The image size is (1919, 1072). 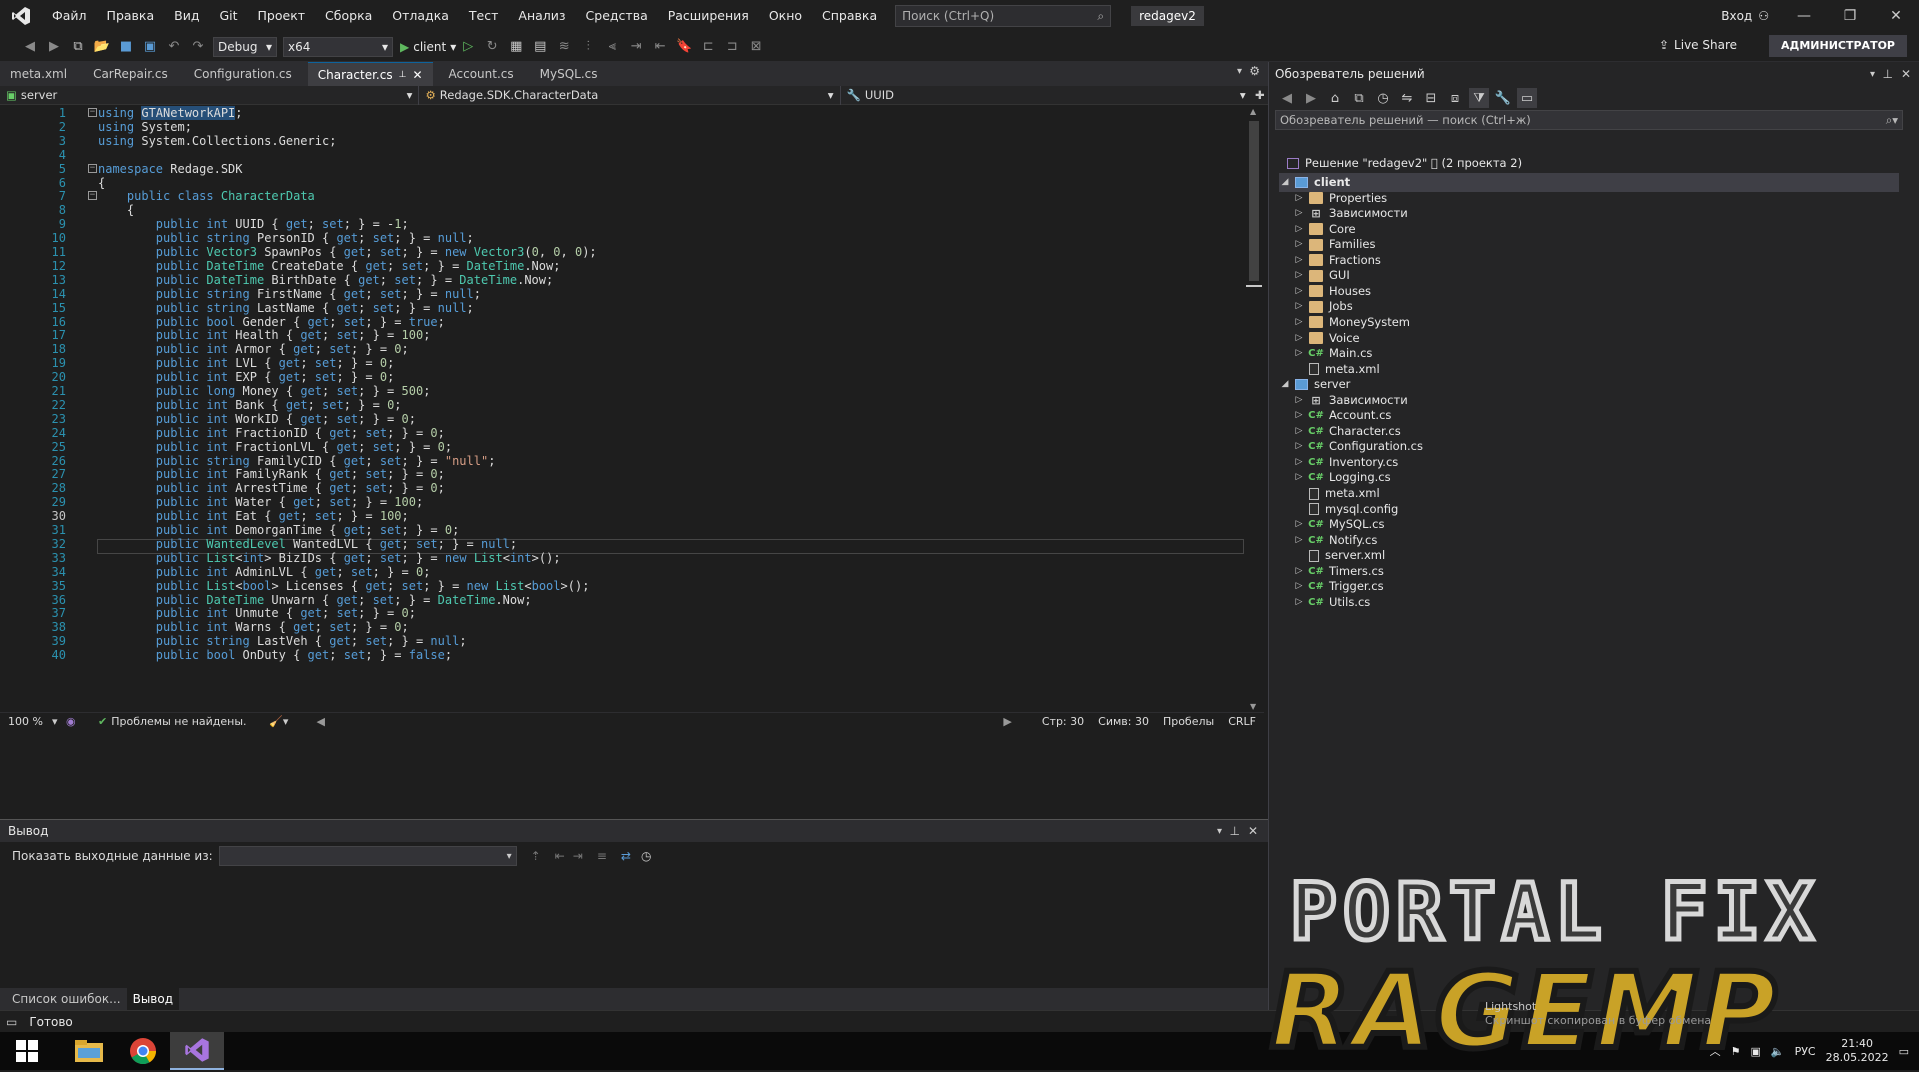 What do you see at coordinates (69, 16) in the screenshot?
I see `menu-item-0: Файл` at bounding box center [69, 16].